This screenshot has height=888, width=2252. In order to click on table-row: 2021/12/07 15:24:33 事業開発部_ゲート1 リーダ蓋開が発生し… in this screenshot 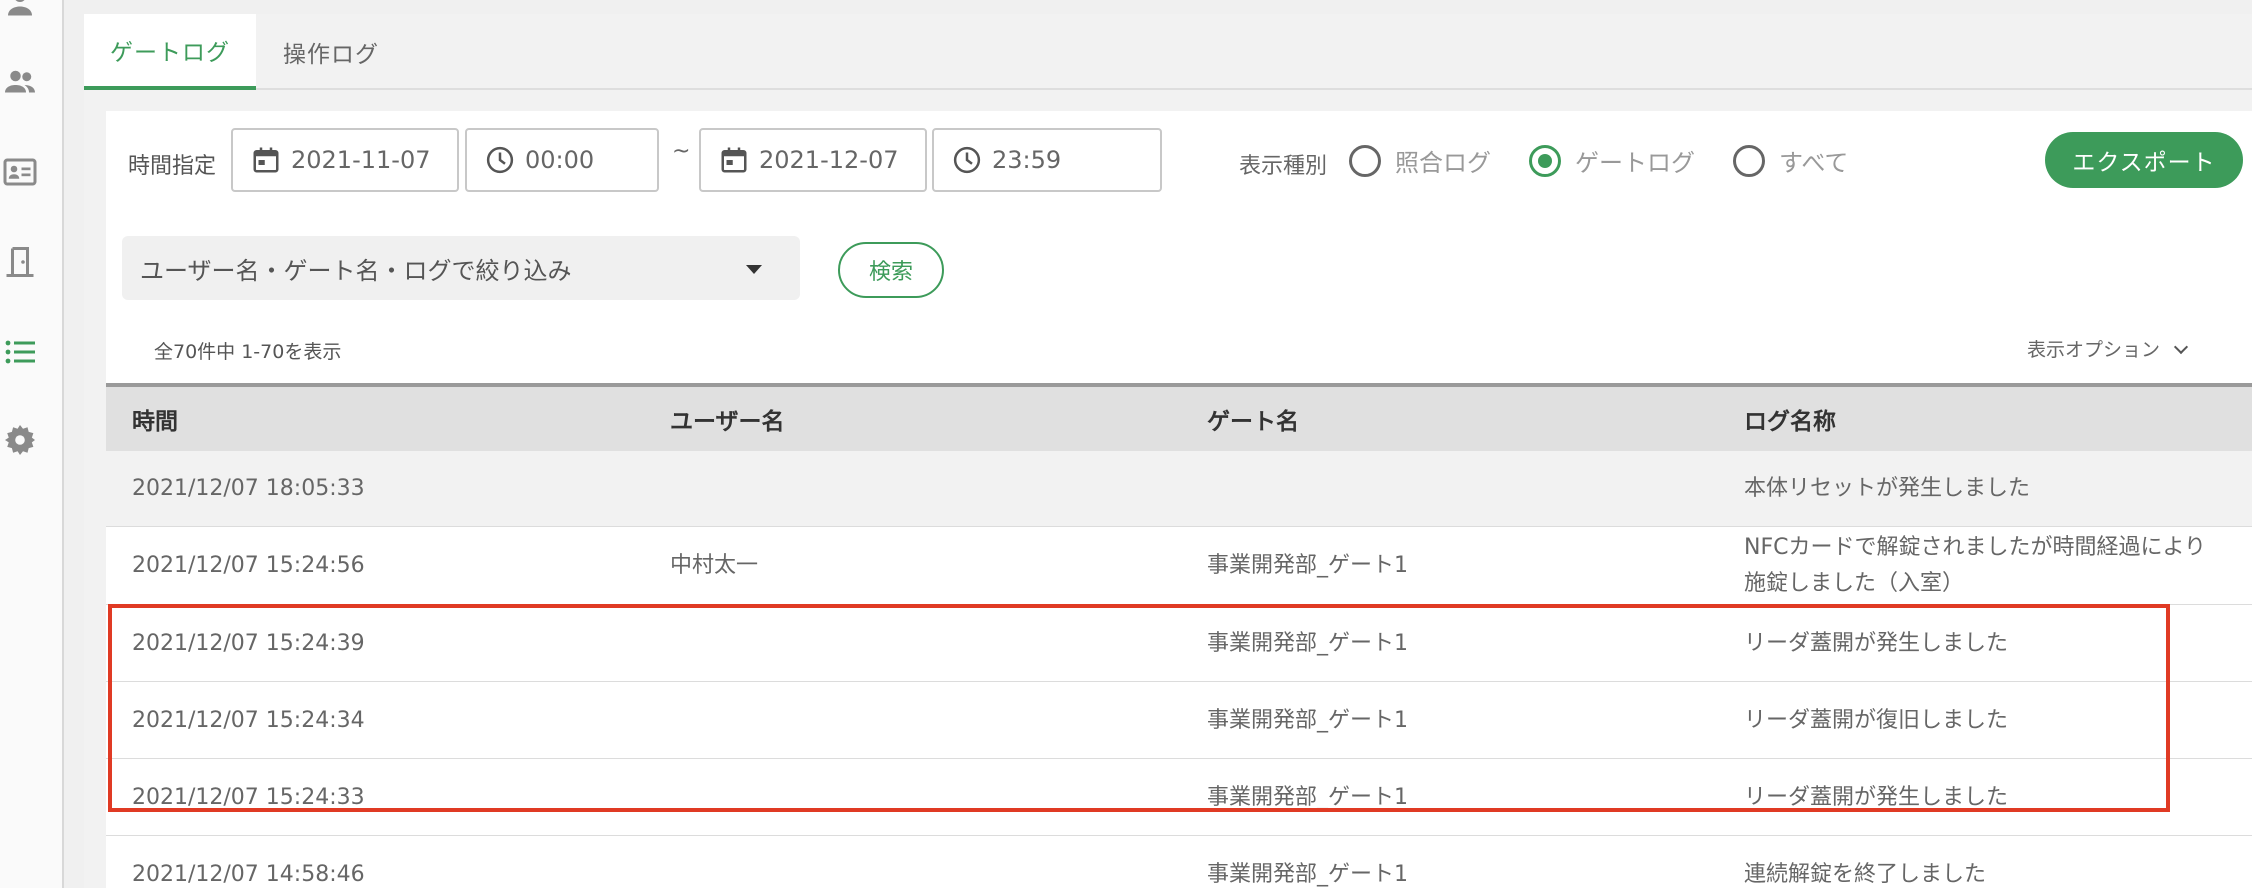, I will do `click(1179, 797)`.